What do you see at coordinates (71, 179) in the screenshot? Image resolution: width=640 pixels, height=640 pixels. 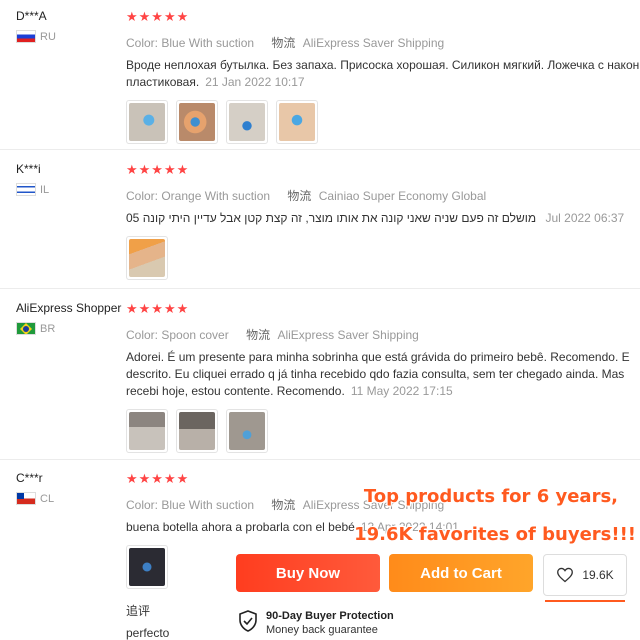 I see `reviewer-info: K***i IL` at bounding box center [71, 179].